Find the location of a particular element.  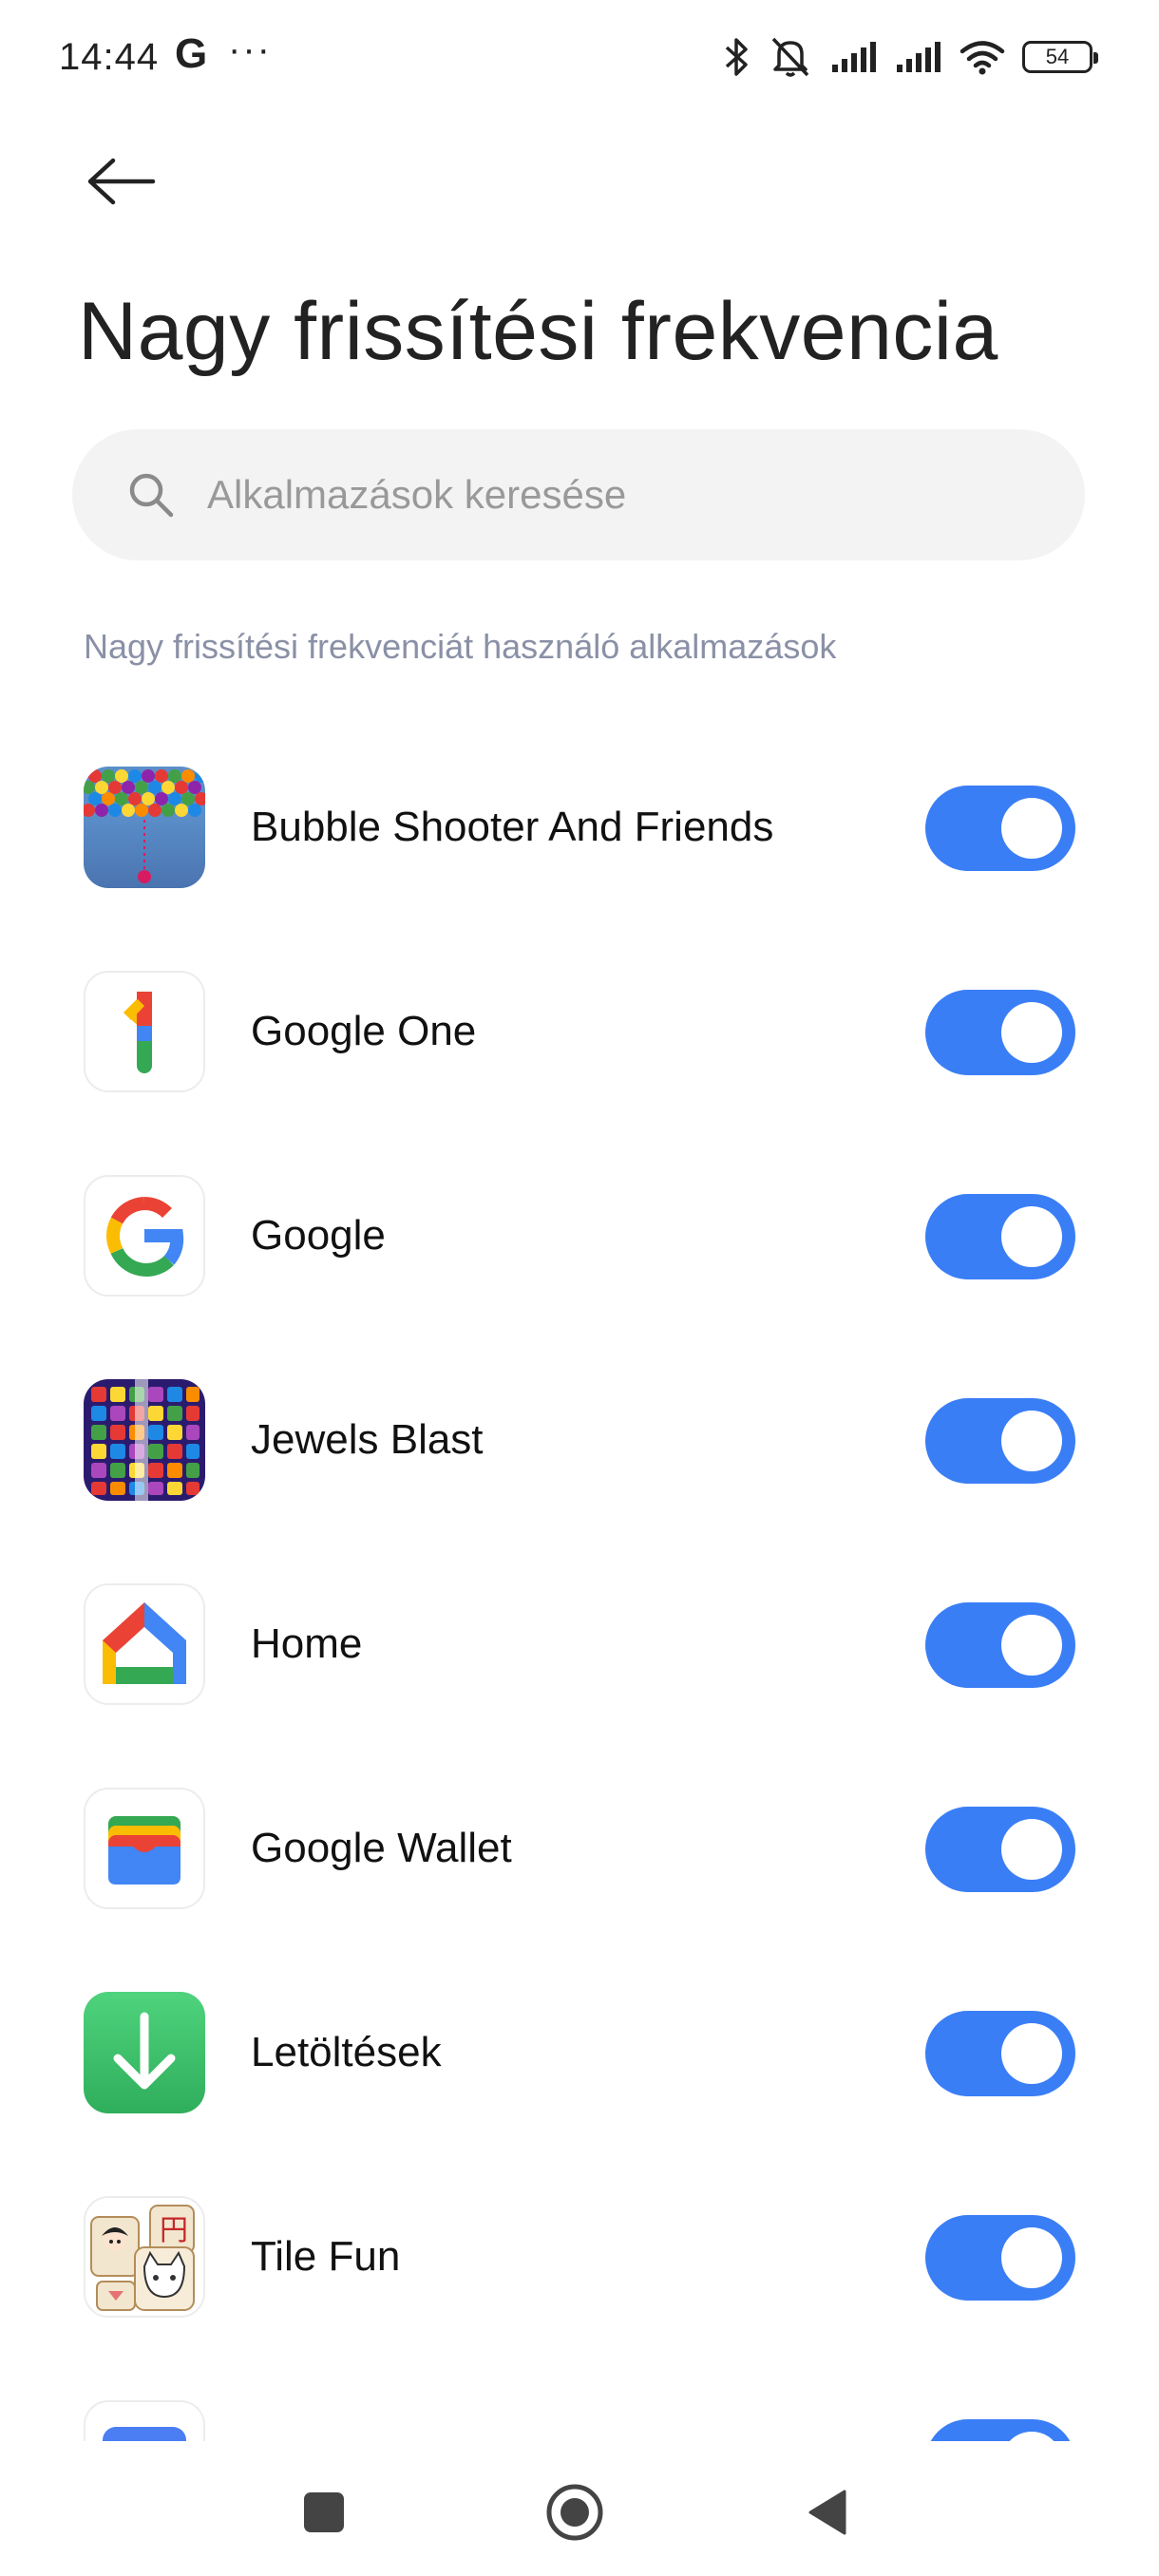

navigation-bar is located at coordinates (579, 2508).